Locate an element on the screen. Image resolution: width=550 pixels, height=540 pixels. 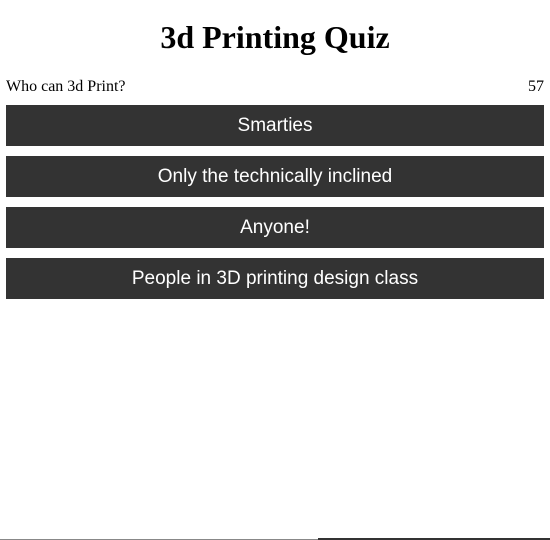
question-counter: 57 is located at coordinates (536, 86).